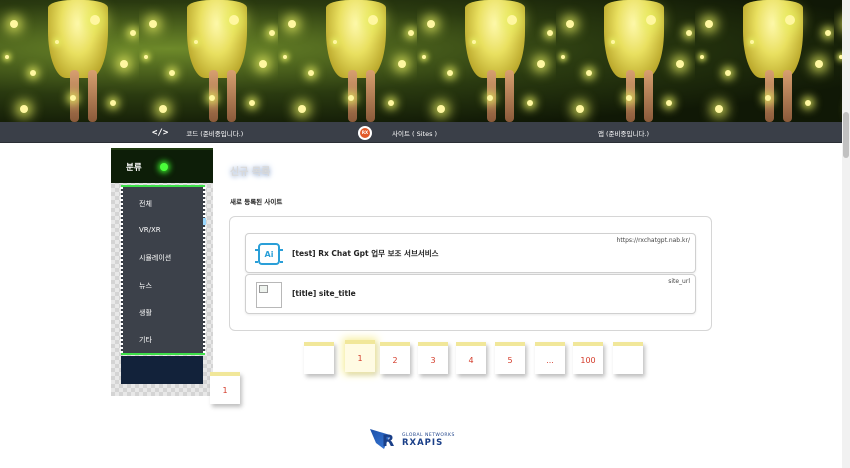 The image size is (850, 468). I want to click on category-item-life: 생활, so click(145, 313).